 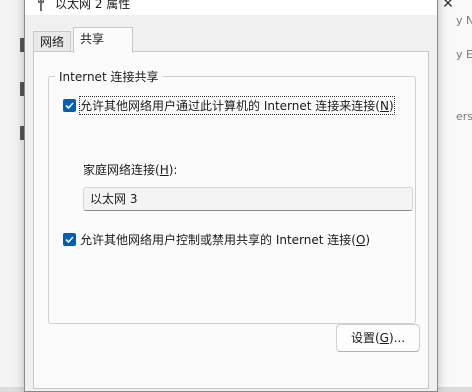 What do you see at coordinates (93, 5) in the screenshot?
I see `dialog-title: 以太网 2 属性` at bounding box center [93, 5].